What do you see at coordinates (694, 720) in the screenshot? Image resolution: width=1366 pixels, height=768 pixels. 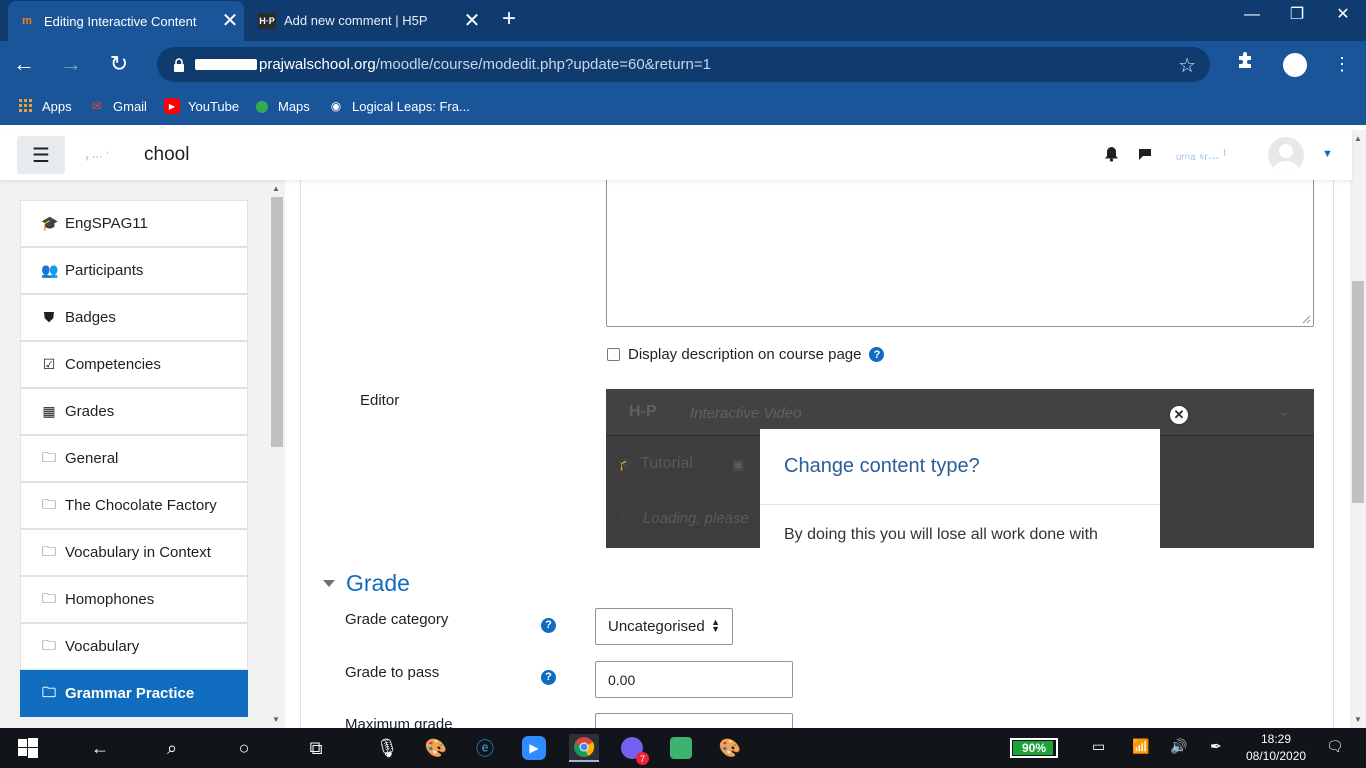 I see `maximum-grade-input` at bounding box center [694, 720].